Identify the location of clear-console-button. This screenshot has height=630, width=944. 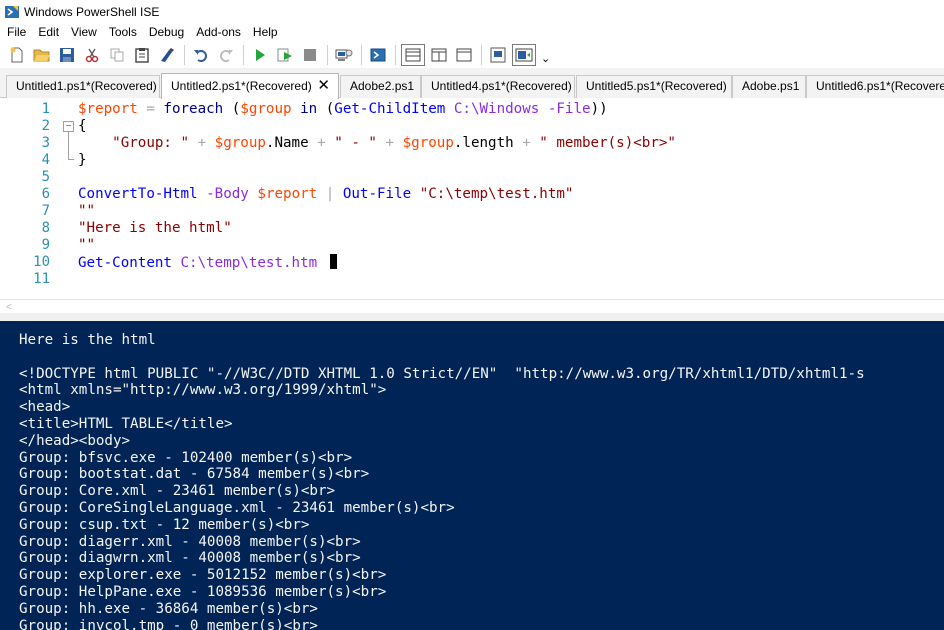
(167, 55).